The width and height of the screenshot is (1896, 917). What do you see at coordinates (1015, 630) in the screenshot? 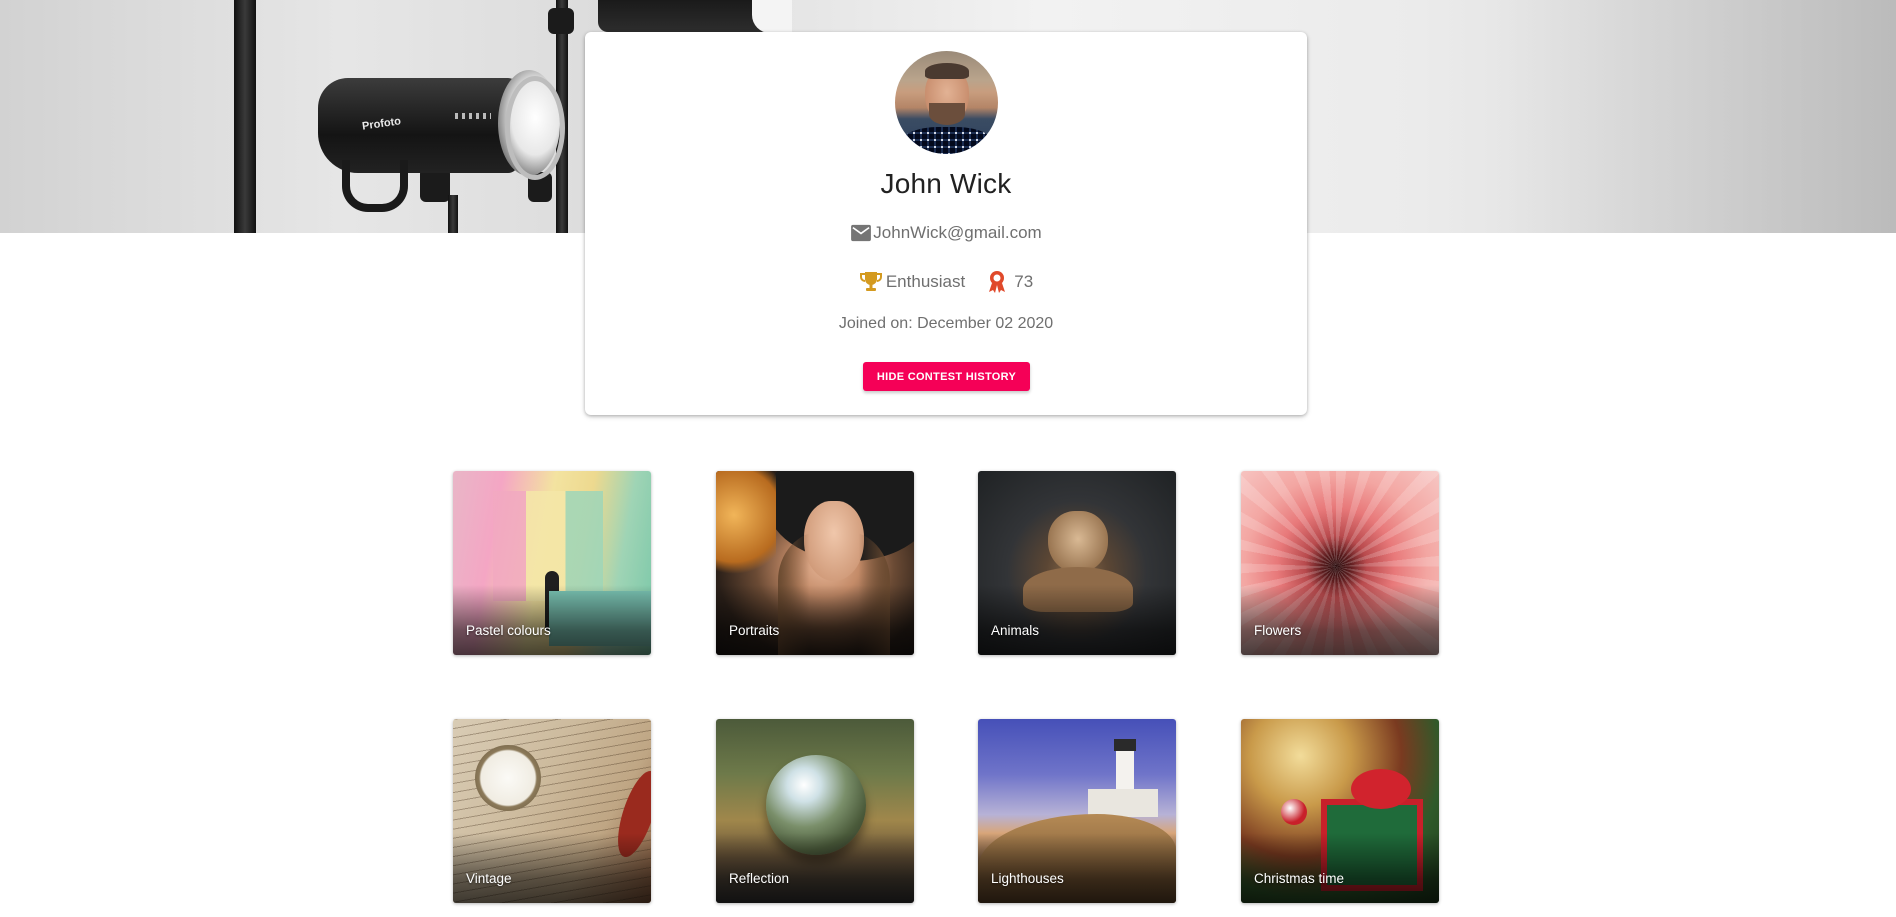
I see `tile-label: Animals` at bounding box center [1015, 630].